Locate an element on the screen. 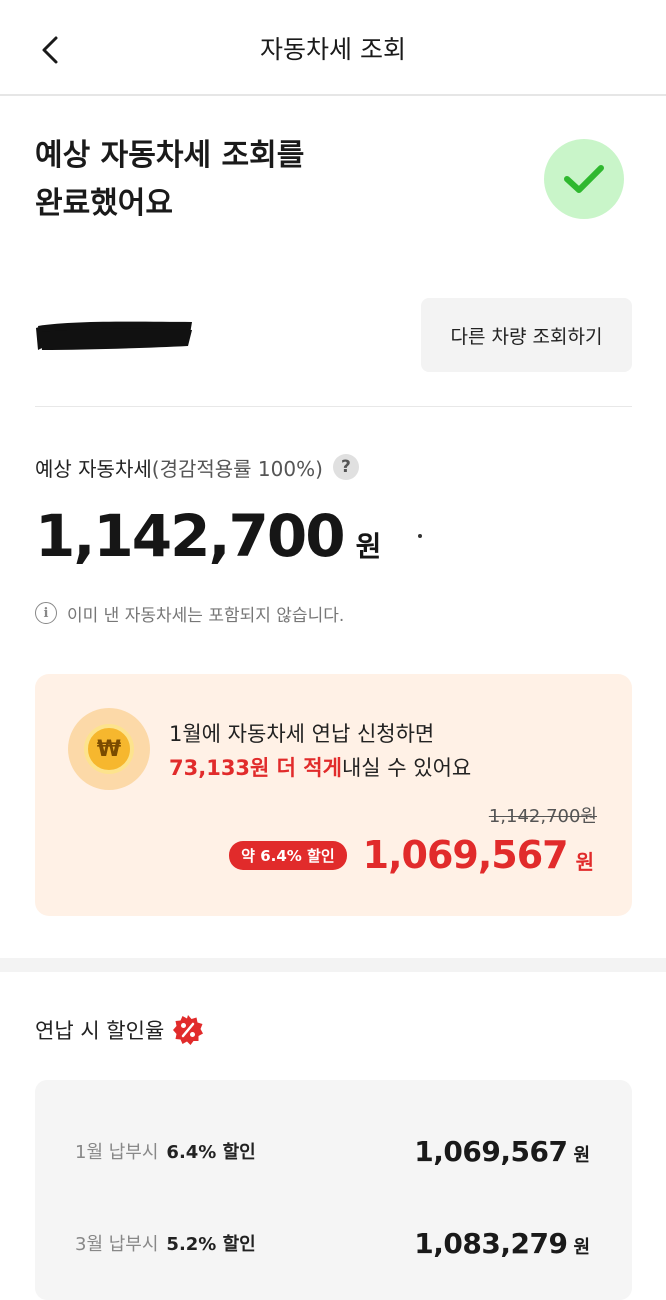 This screenshot has height=1300, width=666. rate-percent: 5.2% 할인 is located at coordinates (211, 1244).